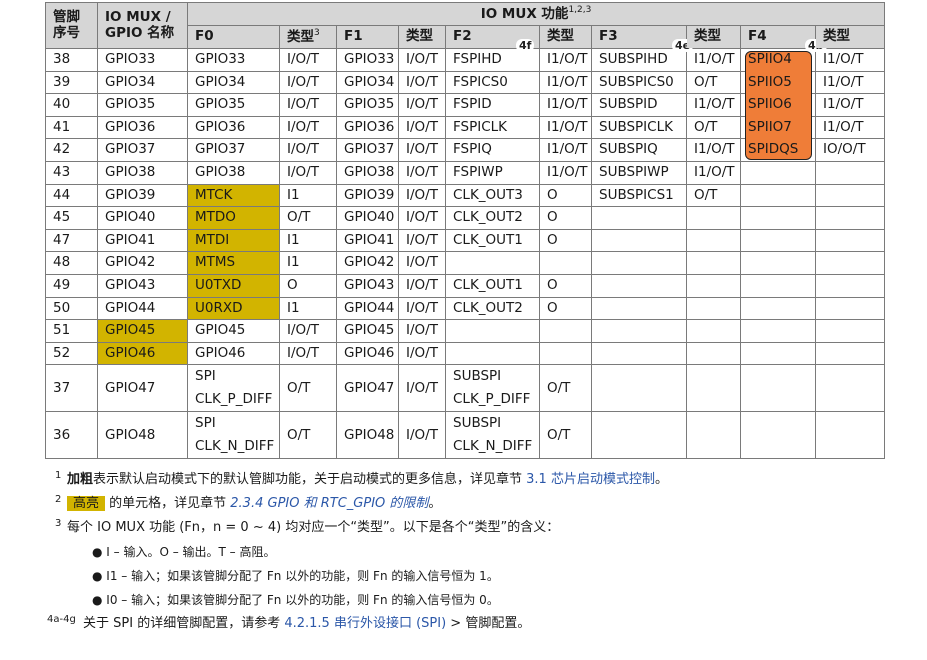  Describe the element at coordinates (233, 218) in the screenshot. I see `cell-f0: MTDO` at that location.